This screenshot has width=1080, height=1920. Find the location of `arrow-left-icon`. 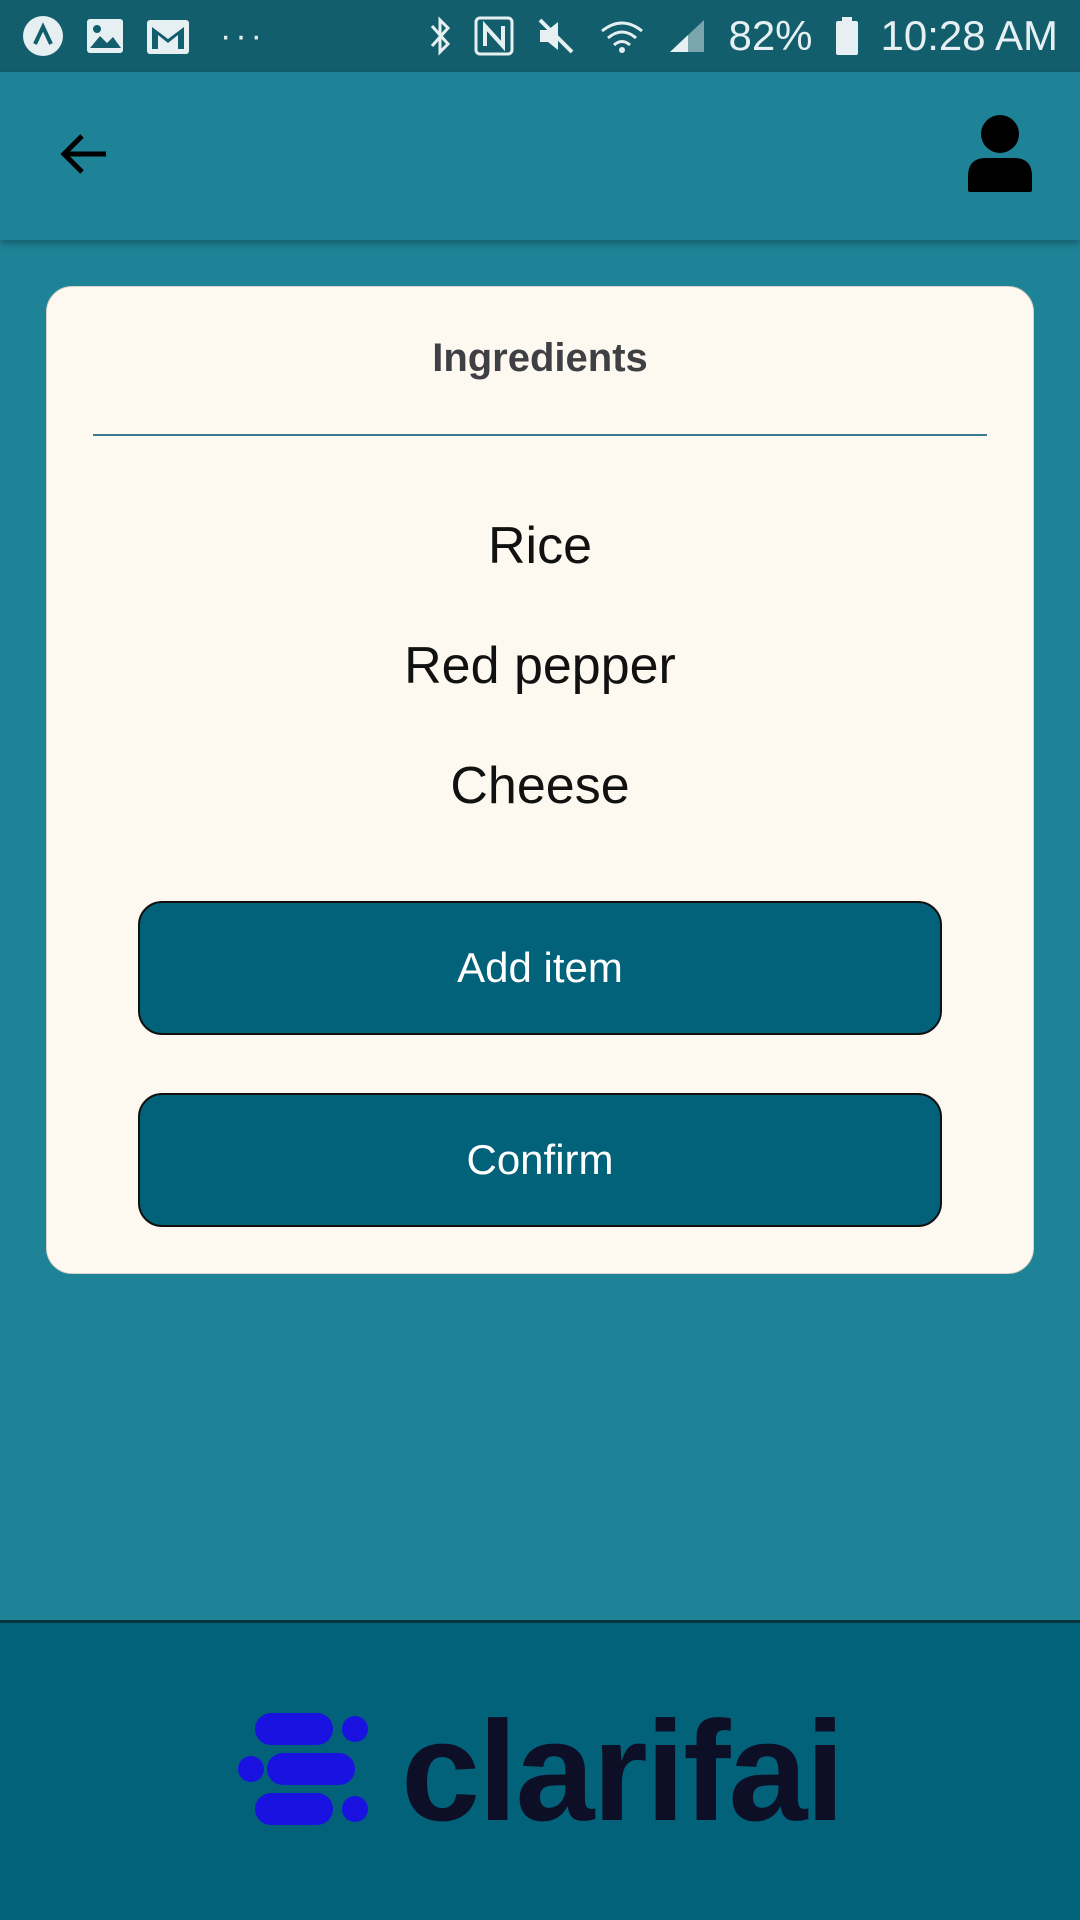

arrow-left-icon is located at coordinates (84, 156).